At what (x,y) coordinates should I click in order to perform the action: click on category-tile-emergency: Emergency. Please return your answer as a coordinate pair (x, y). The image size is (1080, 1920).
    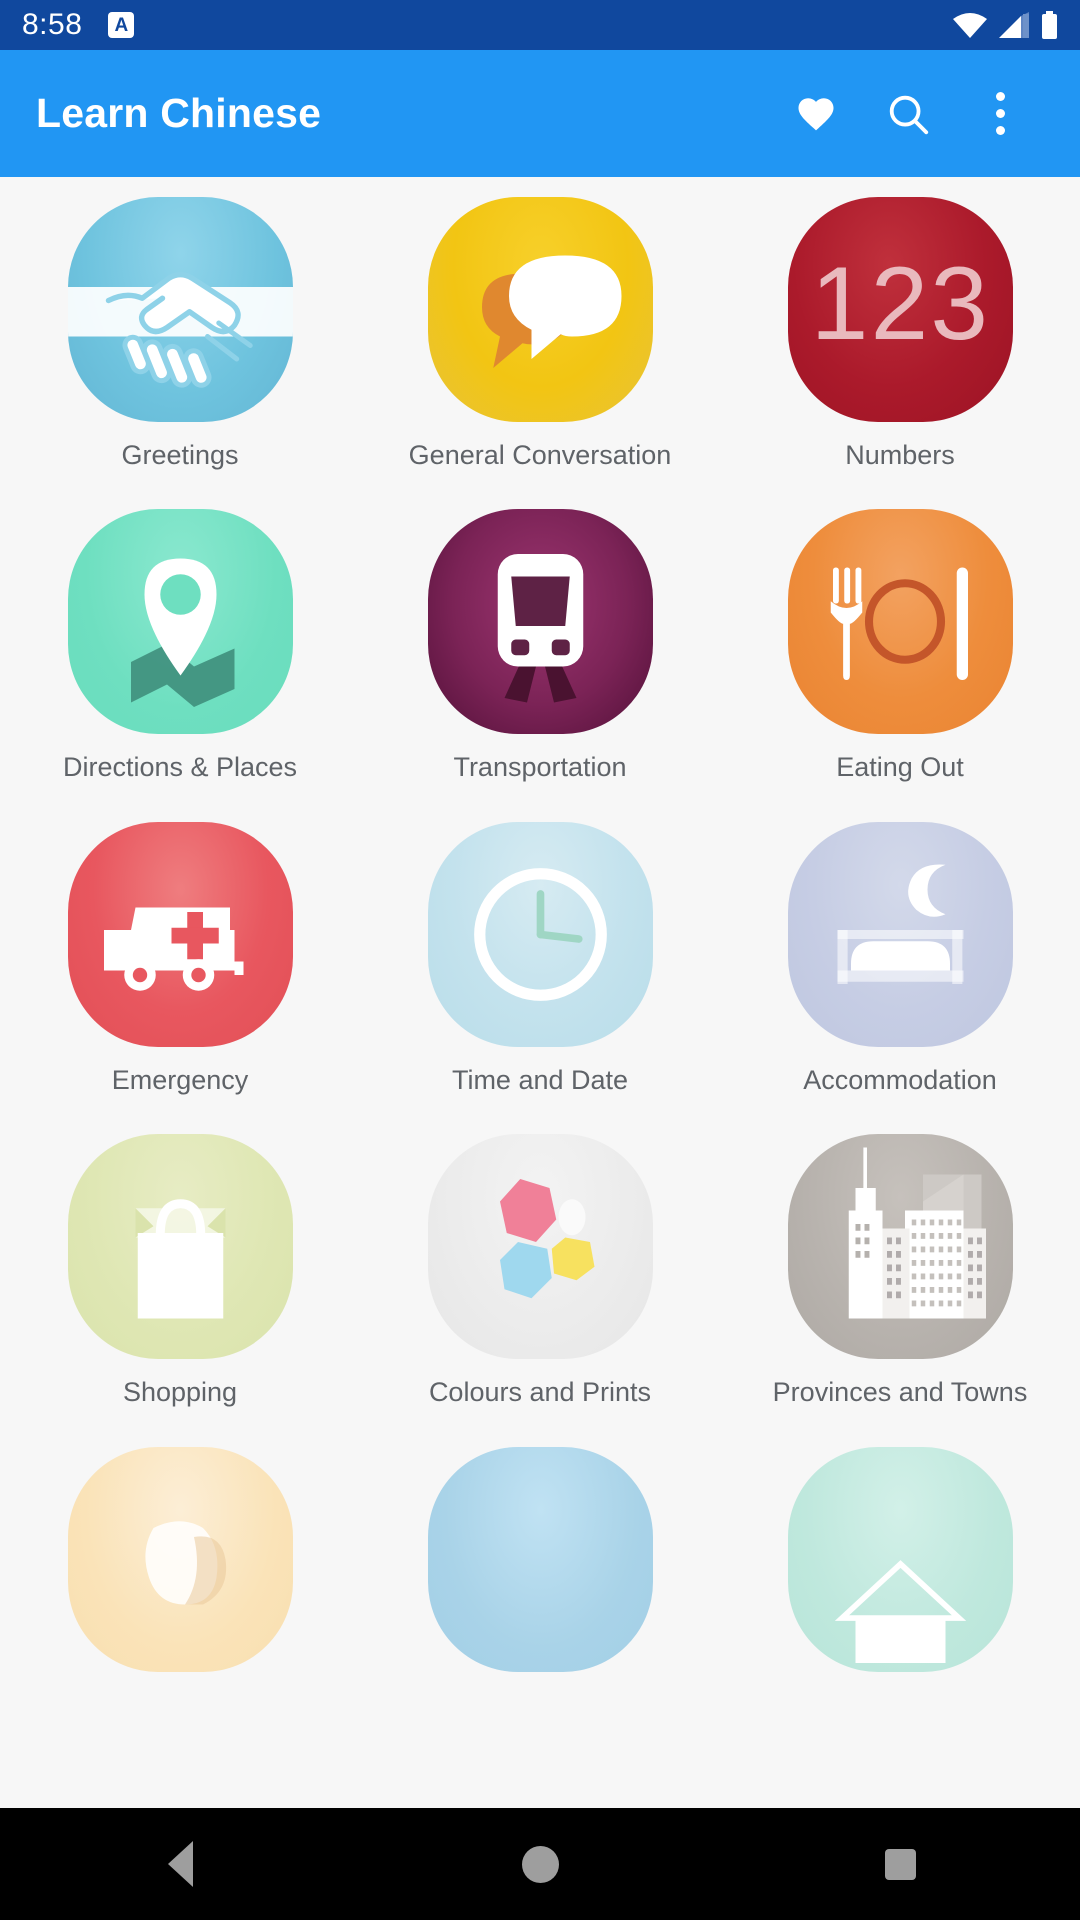
    Looking at the image, I should click on (180, 977).